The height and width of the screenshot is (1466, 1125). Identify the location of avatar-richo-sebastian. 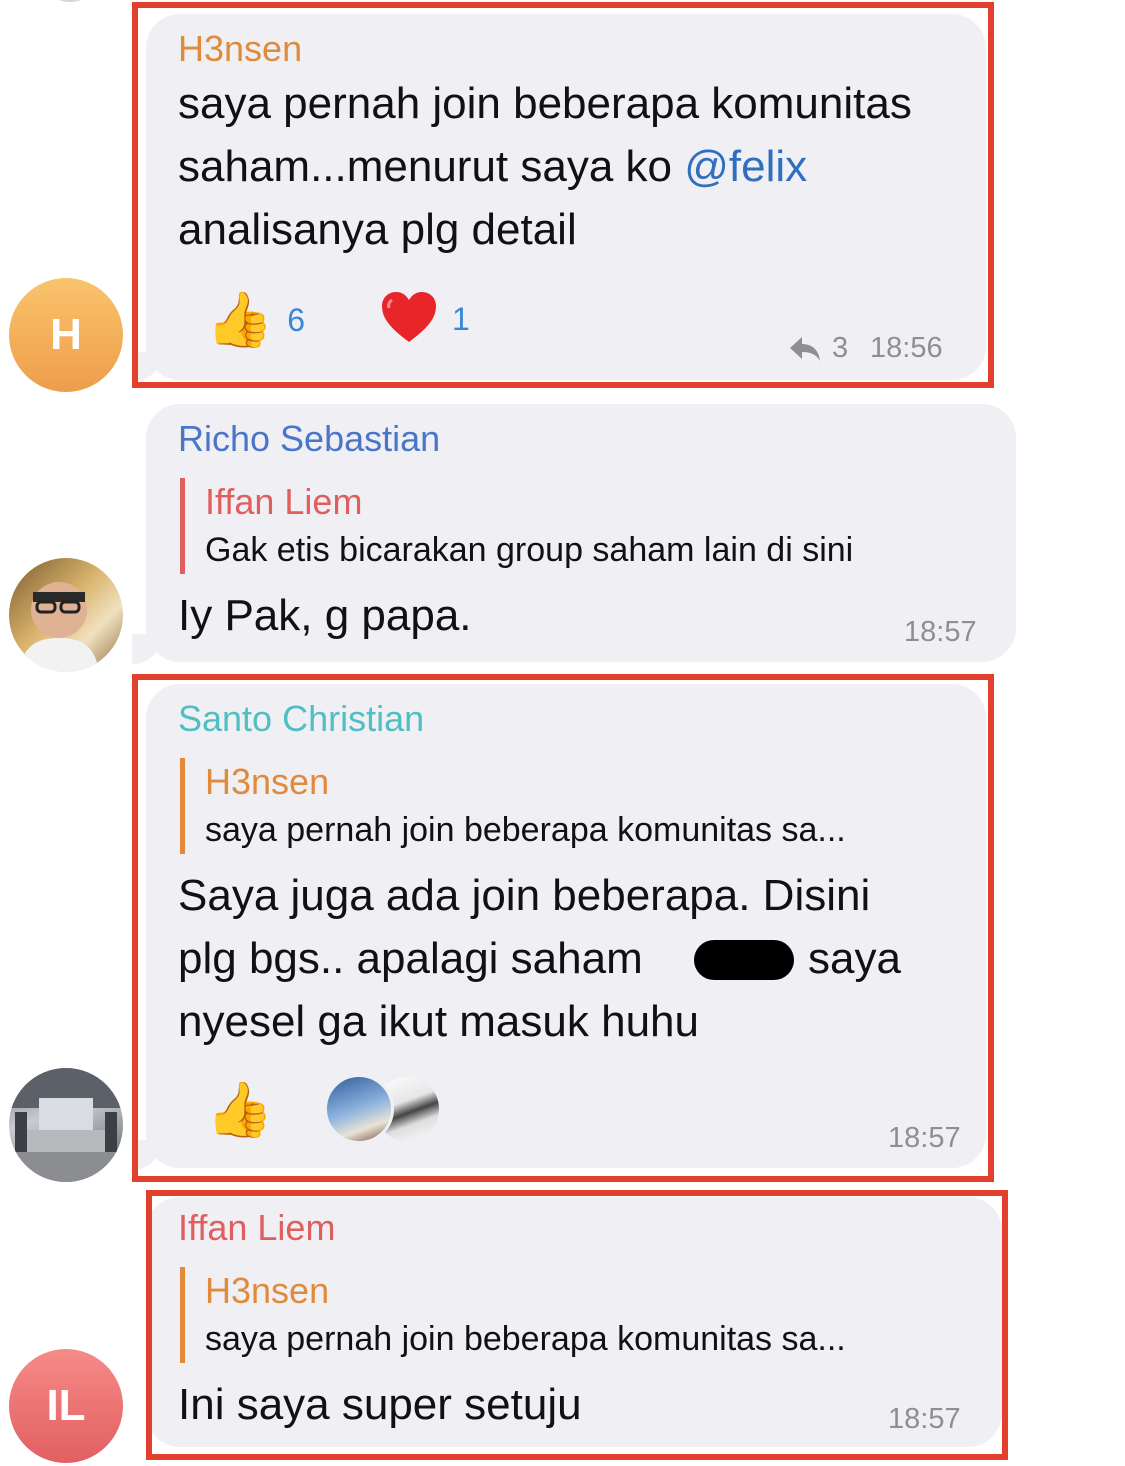
(66, 615).